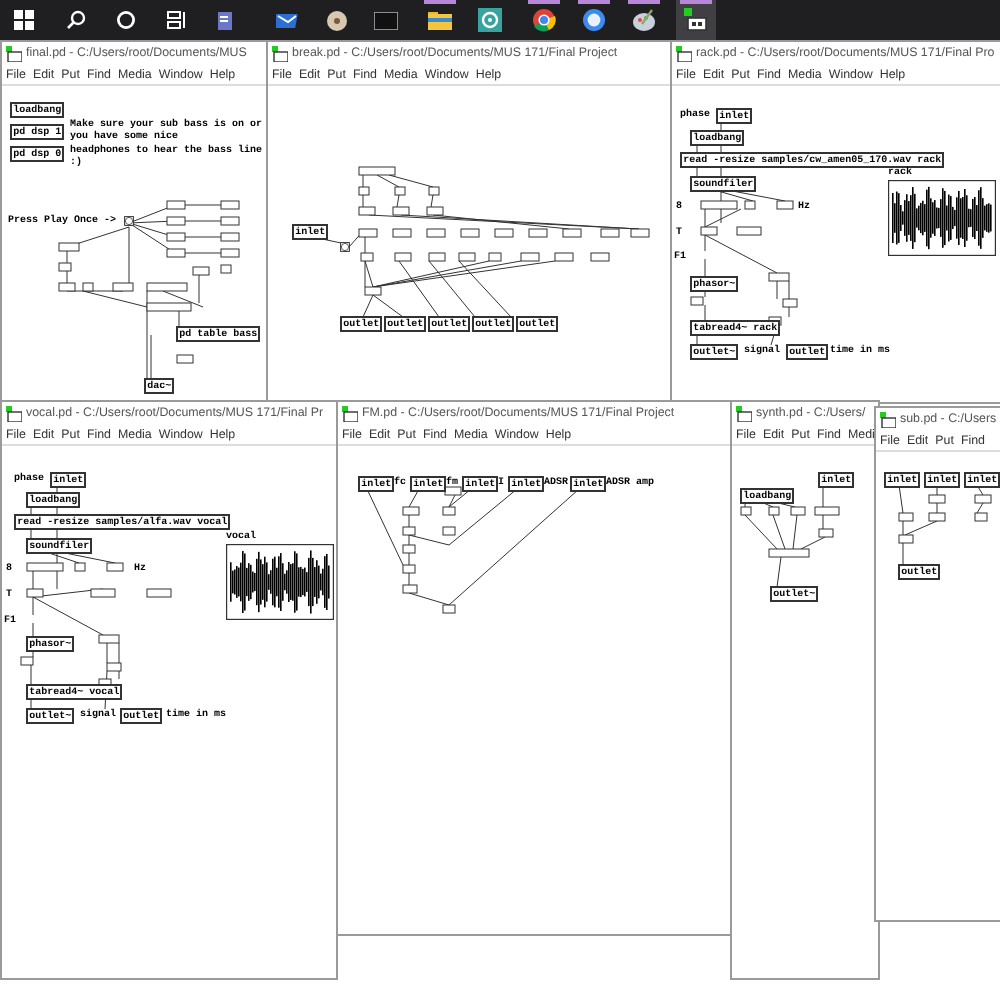  What do you see at coordinates (176, 20) in the screenshot?
I see `task-view-icon` at bounding box center [176, 20].